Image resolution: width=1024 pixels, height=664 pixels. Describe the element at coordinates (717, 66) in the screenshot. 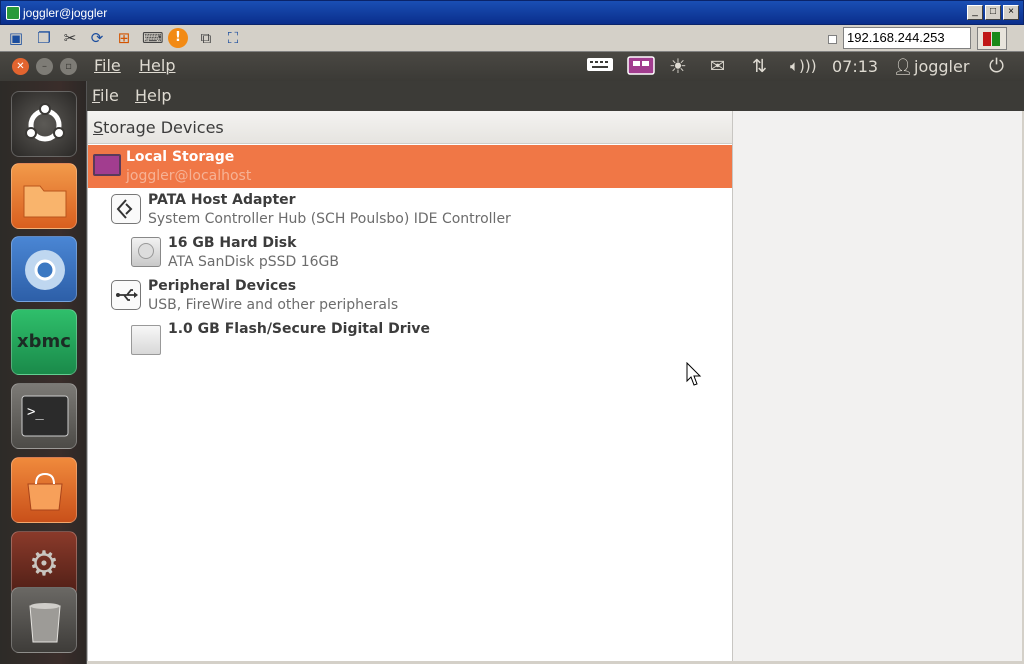

I see `mail-icon: ✉` at that location.